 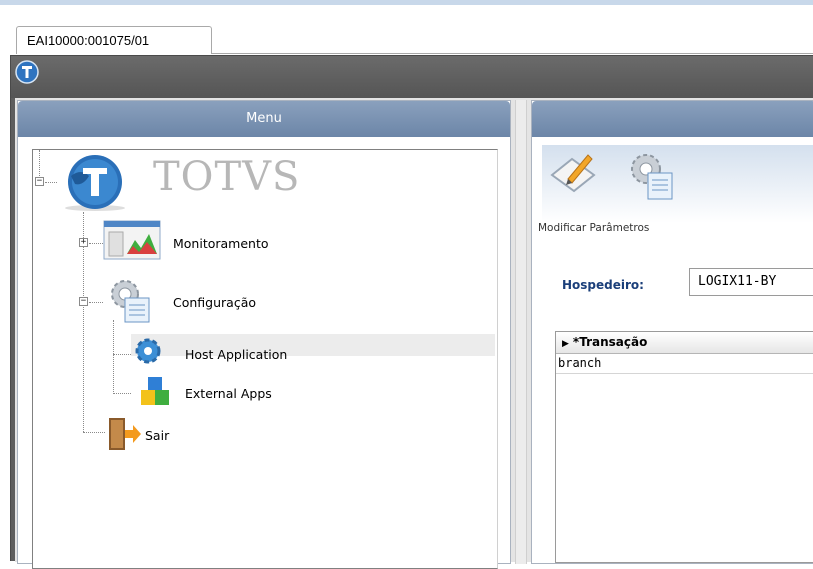 What do you see at coordinates (236, 354) in the screenshot?
I see `tree-item-host-application: Host Application` at bounding box center [236, 354].